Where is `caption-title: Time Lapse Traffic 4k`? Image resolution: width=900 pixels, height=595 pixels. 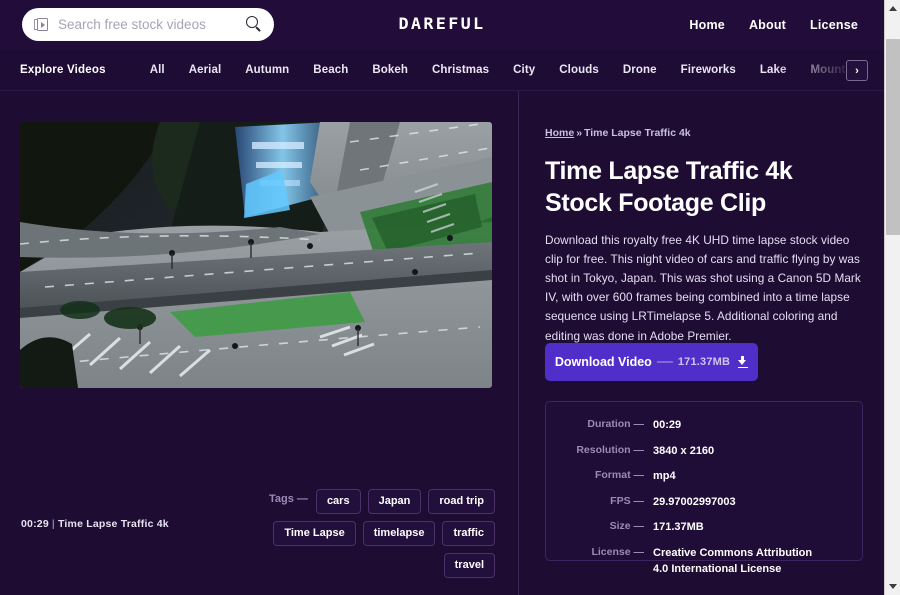 caption-title: Time Lapse Traffic 4k is located at coordinates (113, 524).